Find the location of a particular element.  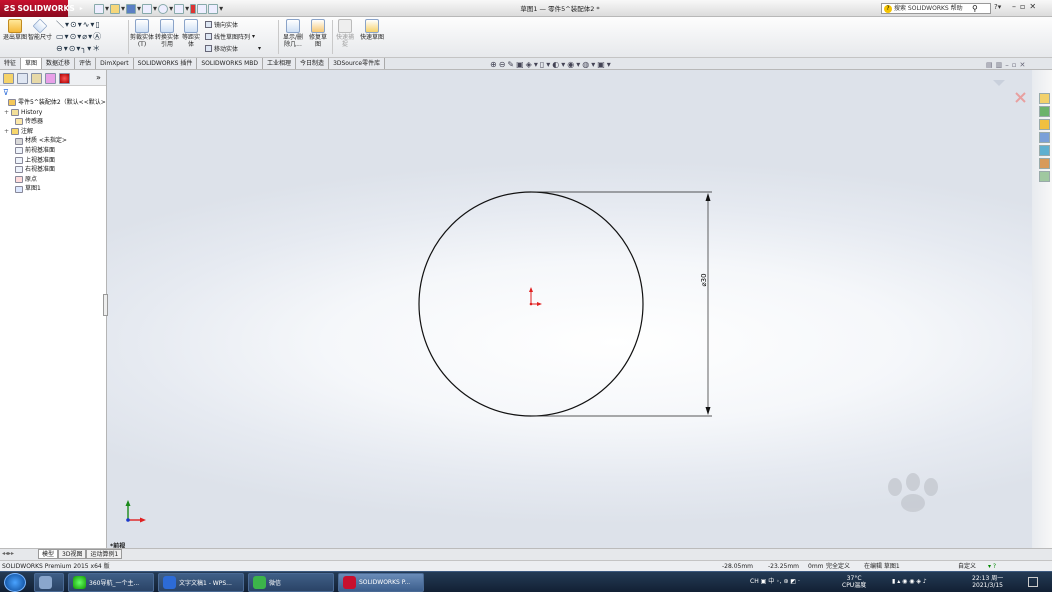

tray-icons: ▮ ▴ ◉ ◉ ◈ ♪ is located at coordinates (909, 581).